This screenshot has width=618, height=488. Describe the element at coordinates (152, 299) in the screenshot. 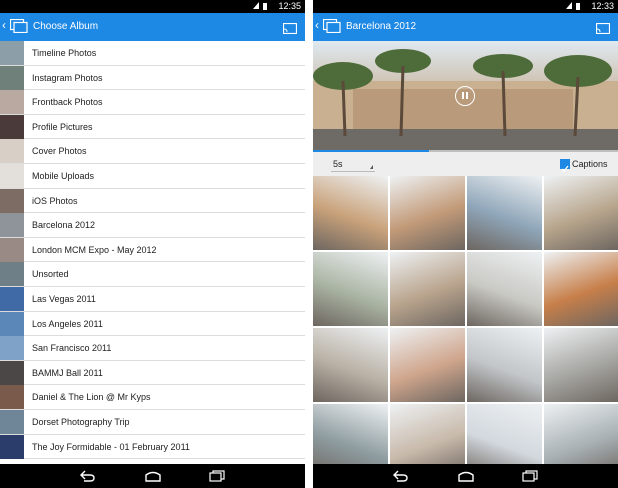

I see `album-list-item: Las Vegas 2011` at that location.